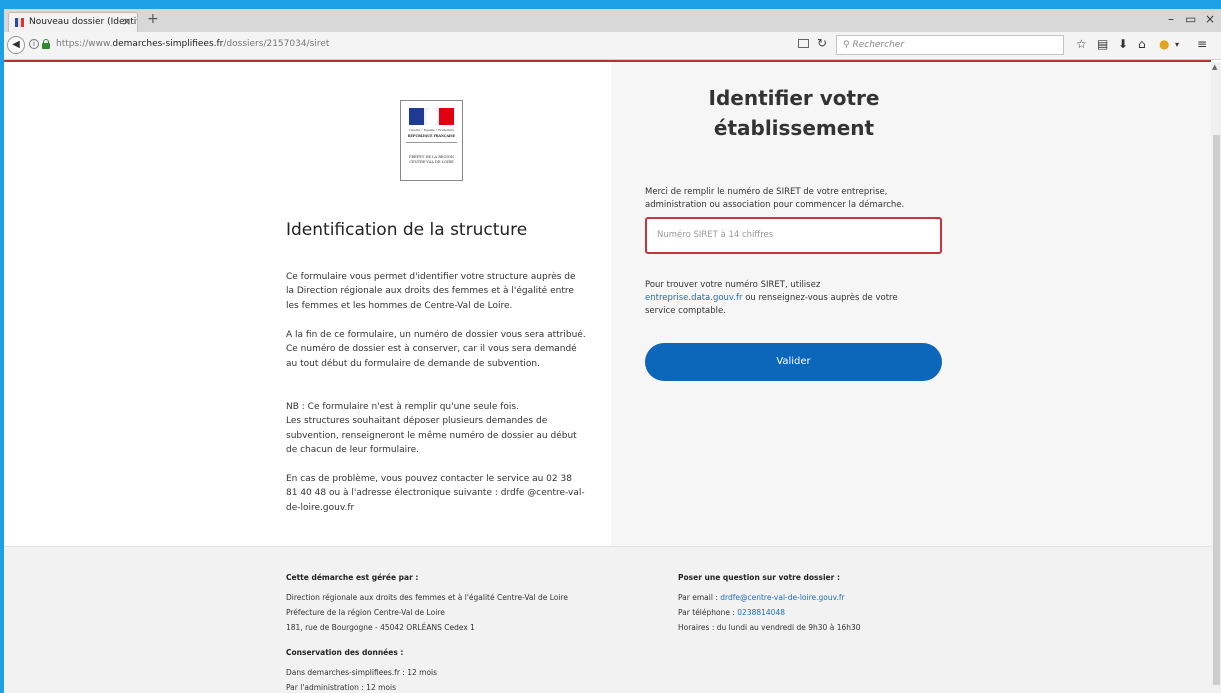 Image resolution: width=1221 pixels, height=693 pixels. I want to click on question-title: Poser une question sur votre dossier :, so click(759, 577).